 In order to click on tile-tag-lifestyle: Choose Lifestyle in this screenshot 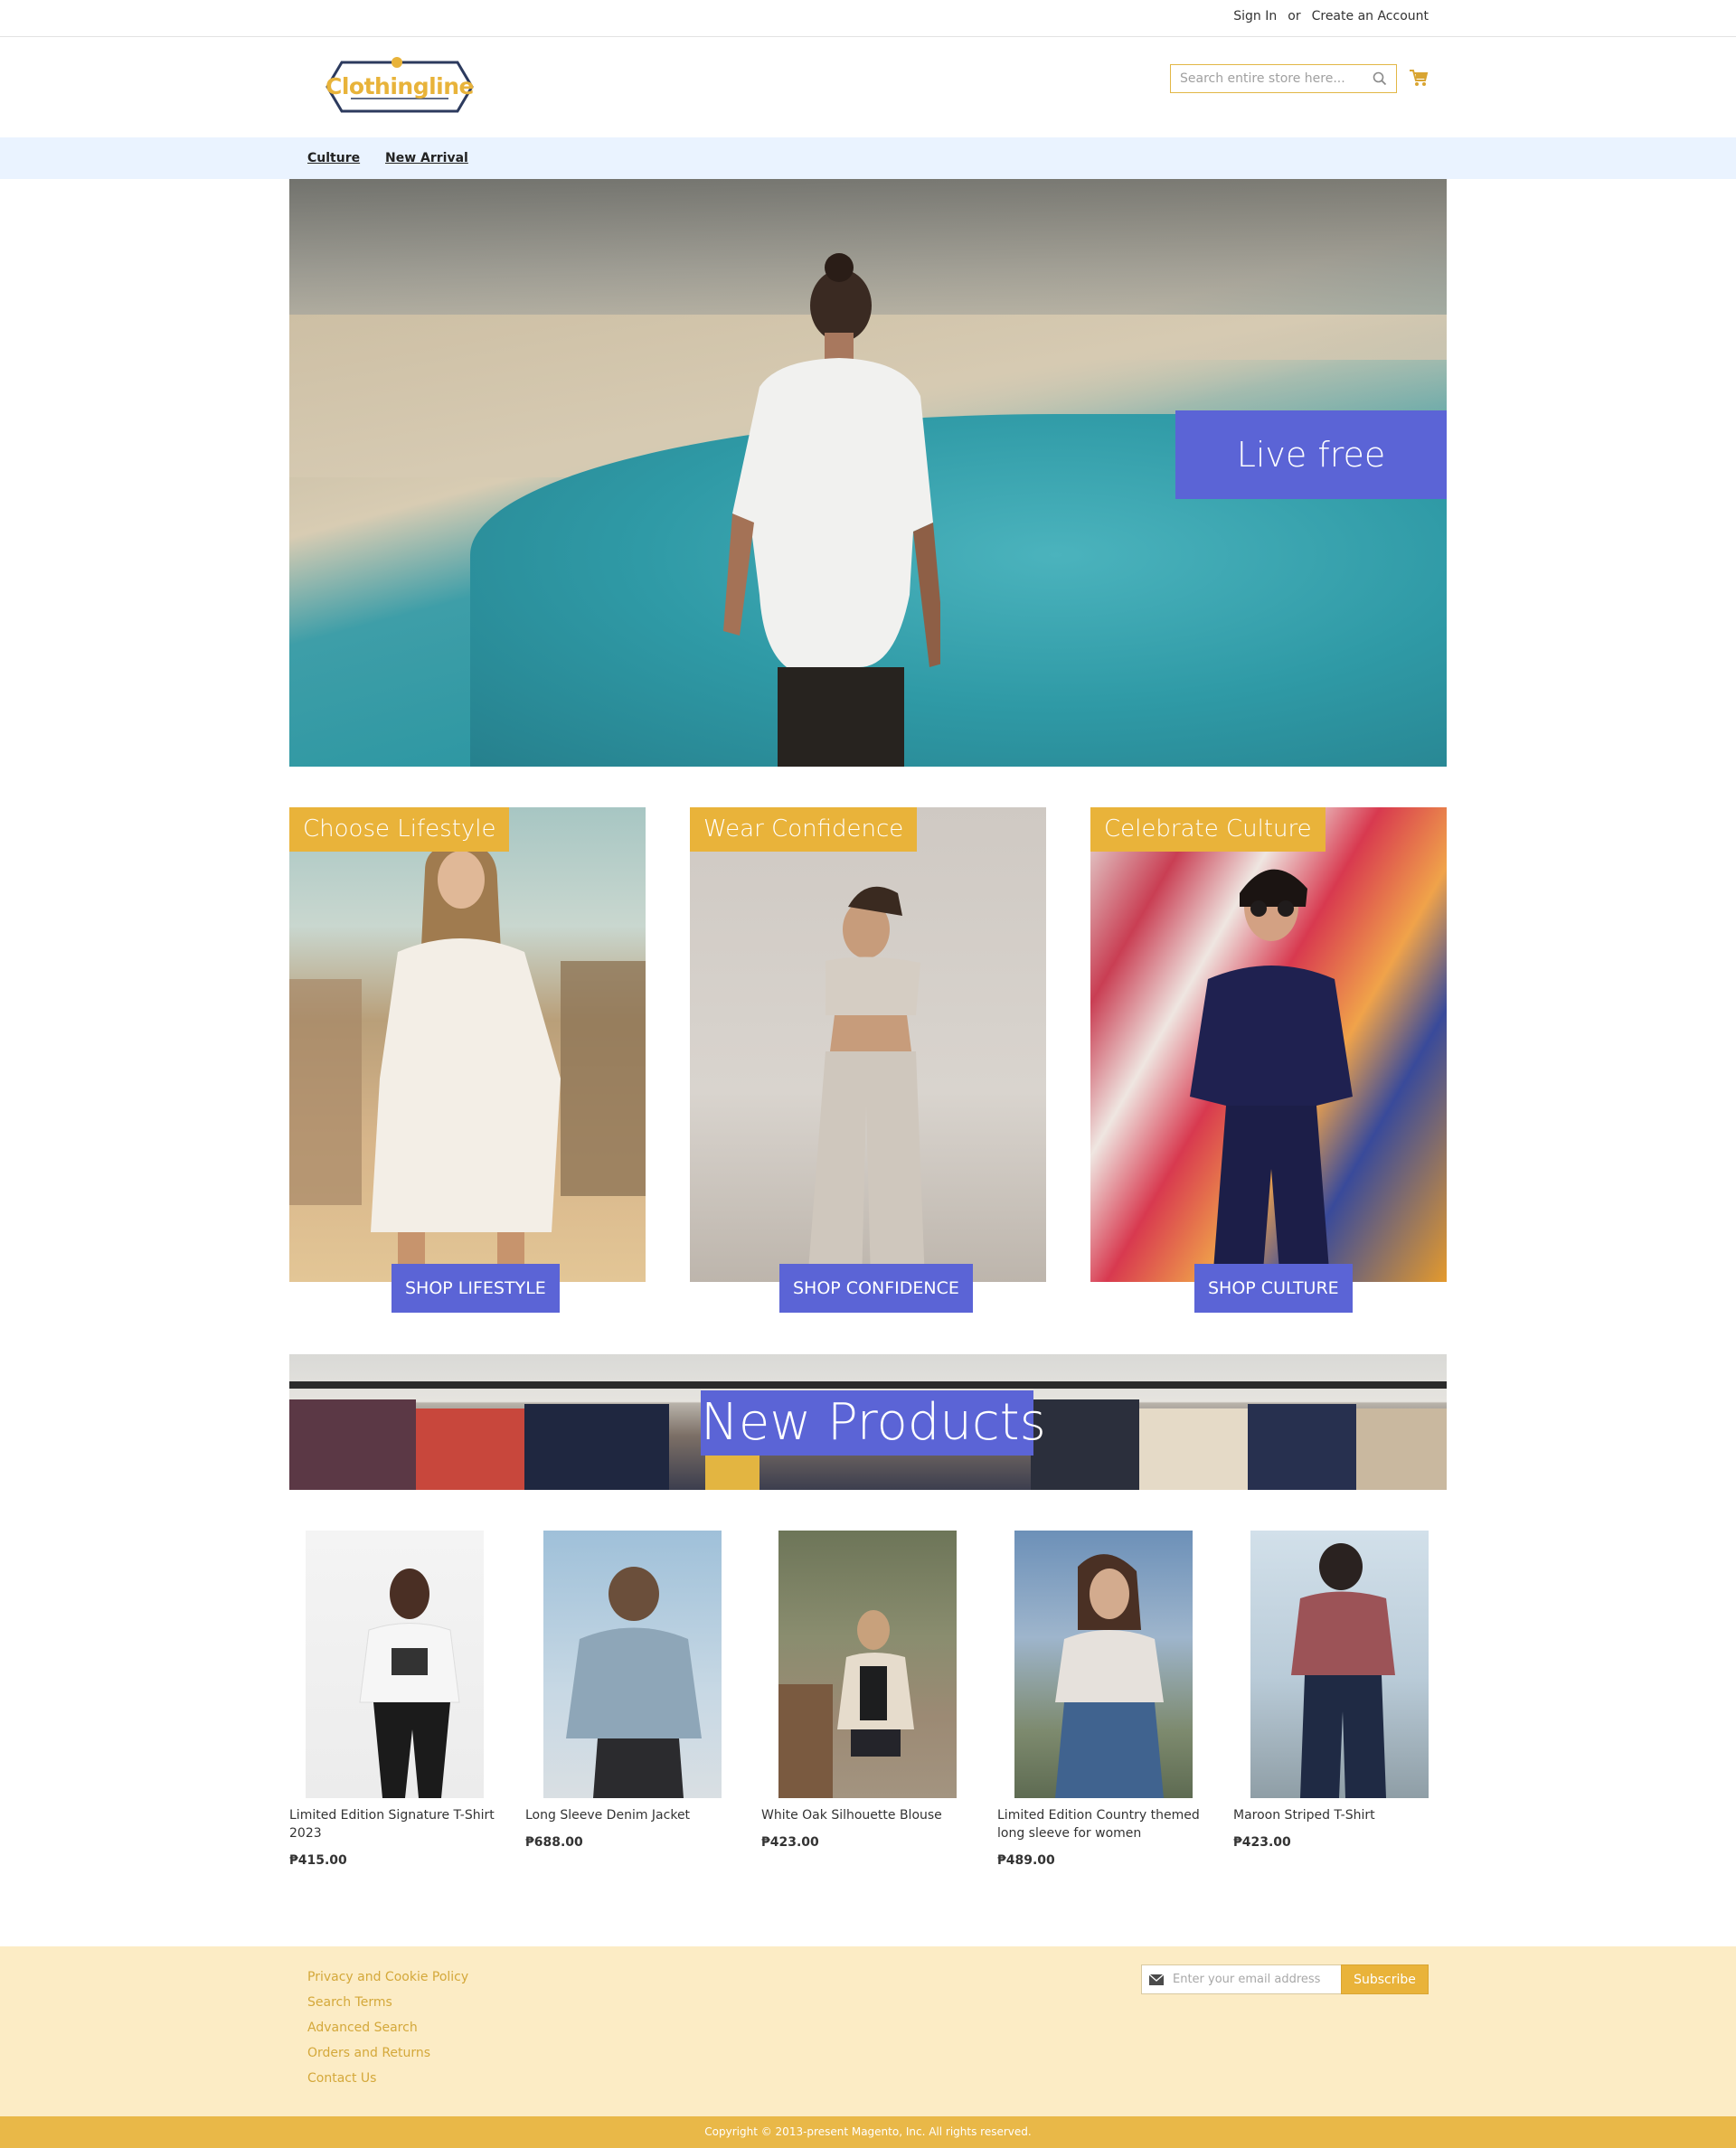, I will do `click(400, 830)`.